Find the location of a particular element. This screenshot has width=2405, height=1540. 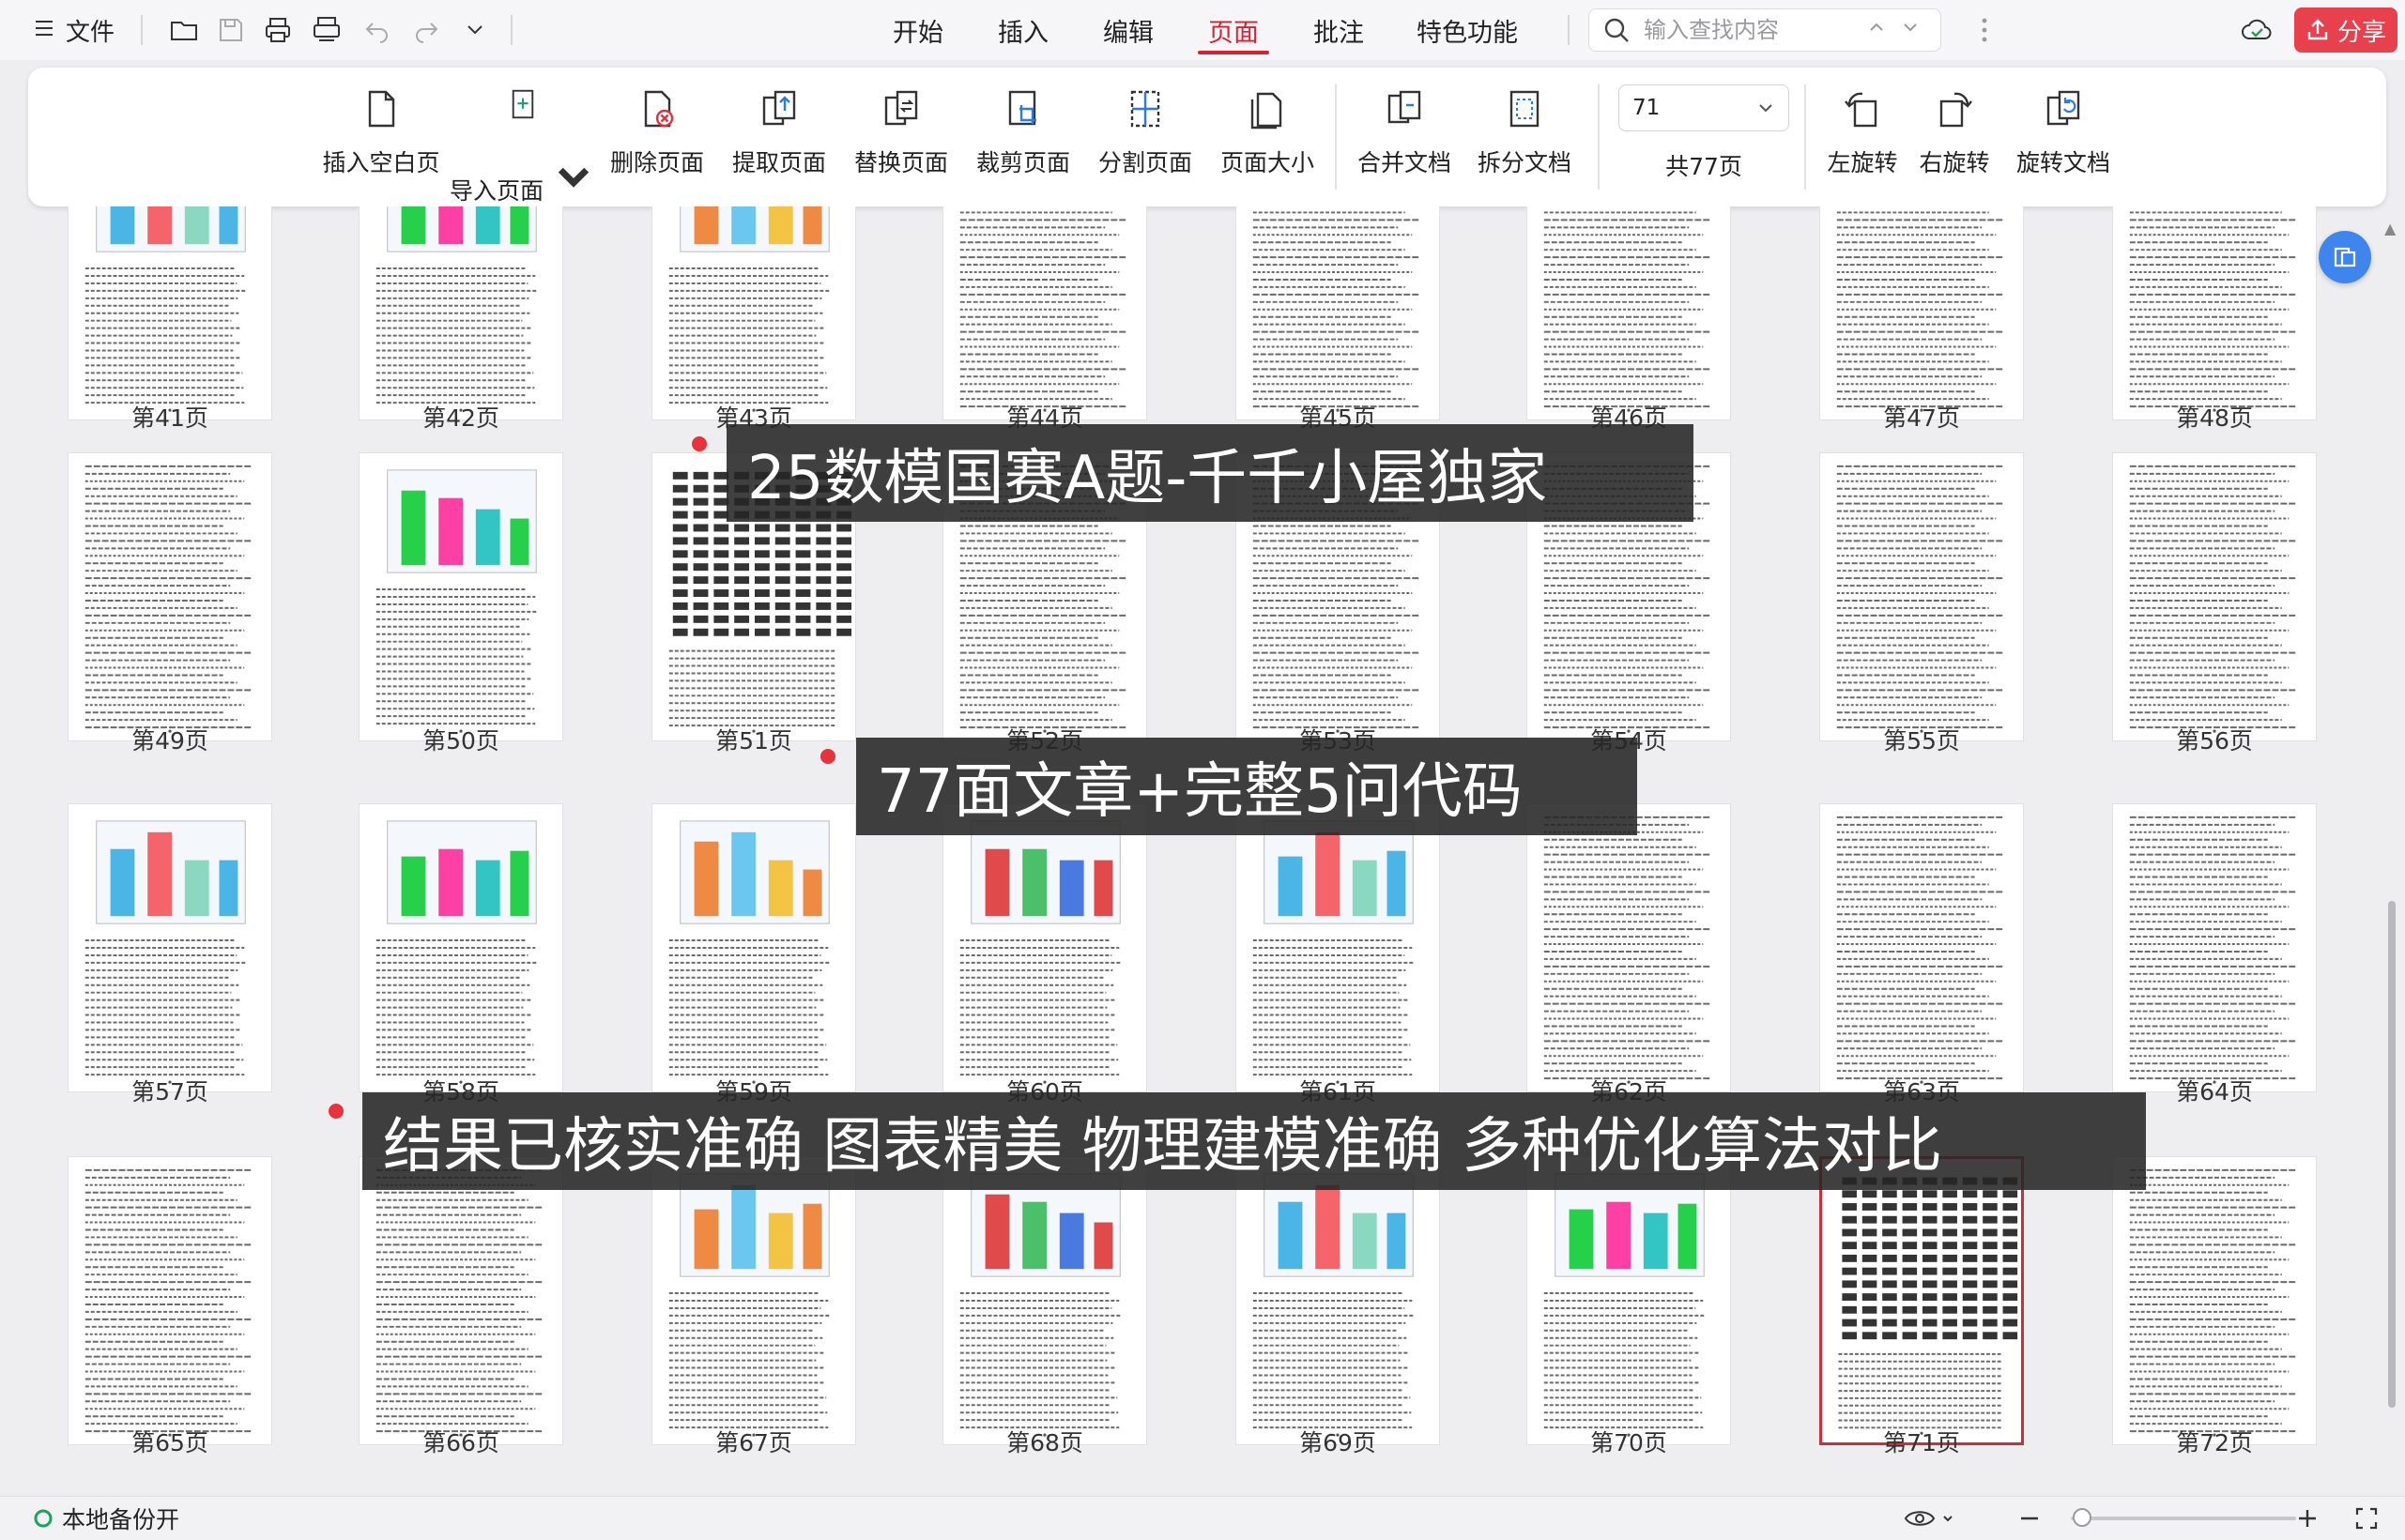

save-button is located at coordinates (231, 30).